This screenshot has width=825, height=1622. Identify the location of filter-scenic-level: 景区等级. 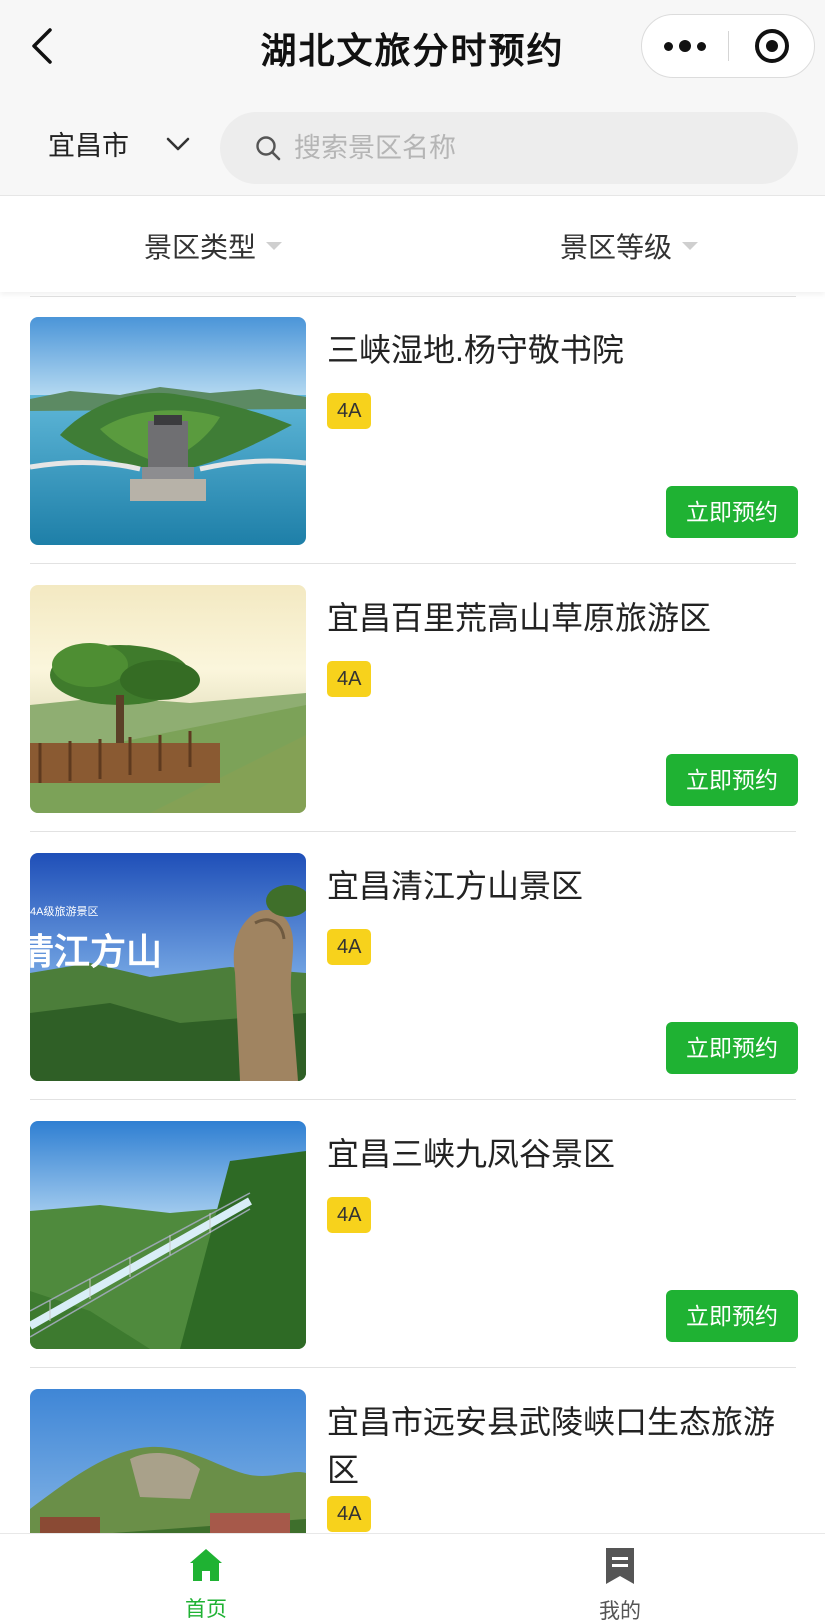
(629, 246).